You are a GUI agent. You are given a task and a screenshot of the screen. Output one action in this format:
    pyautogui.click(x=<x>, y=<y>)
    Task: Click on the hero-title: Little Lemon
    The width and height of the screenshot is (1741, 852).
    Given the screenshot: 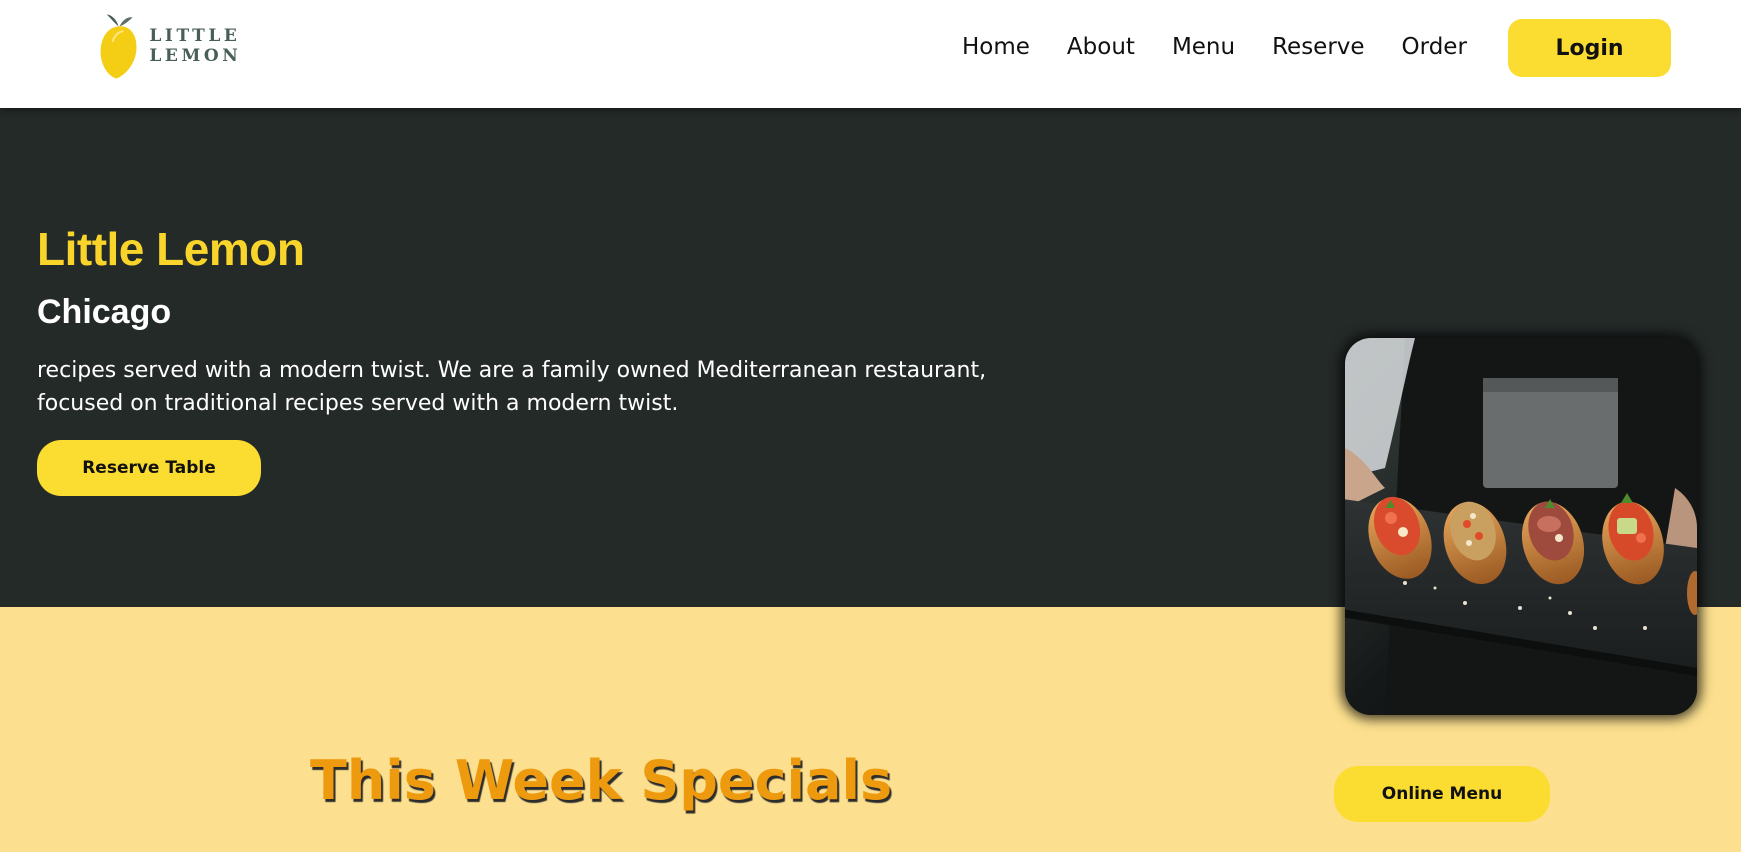 What is the action you would take?
    pyautogui.click(x=171, y=249)
    